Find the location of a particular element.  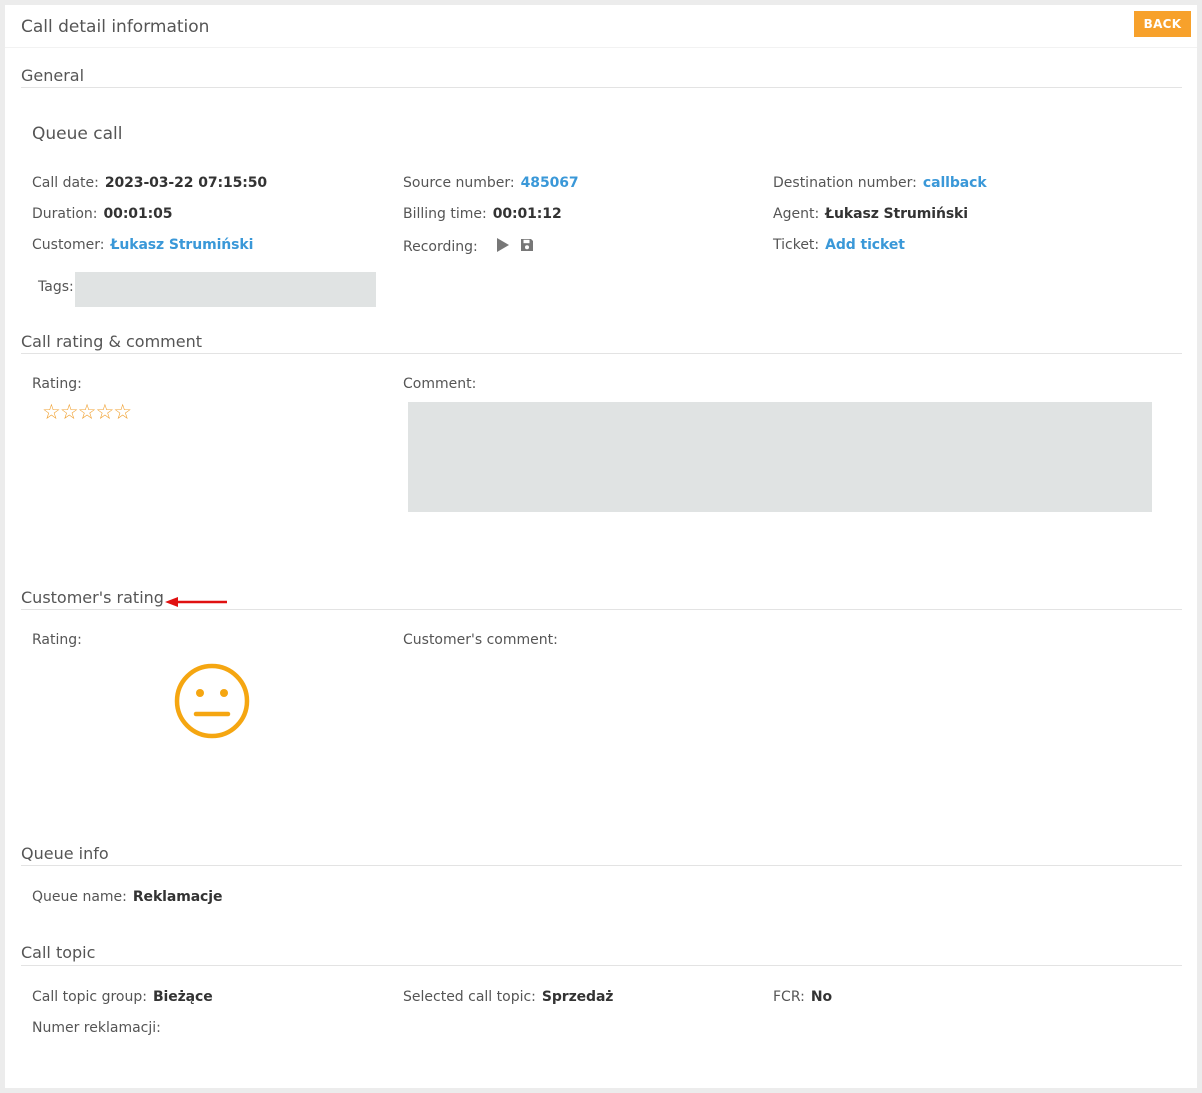

selected-call-topic-label: Selected call topic: is located at coordinates (469, 997).